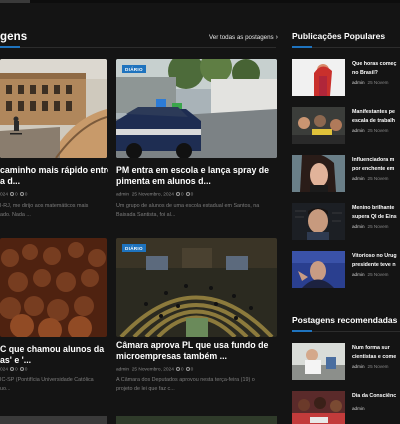 The width and height of the screenshot is (400, 424). I want to click on post-title: C que chamou alunos da, so click(54, 350).